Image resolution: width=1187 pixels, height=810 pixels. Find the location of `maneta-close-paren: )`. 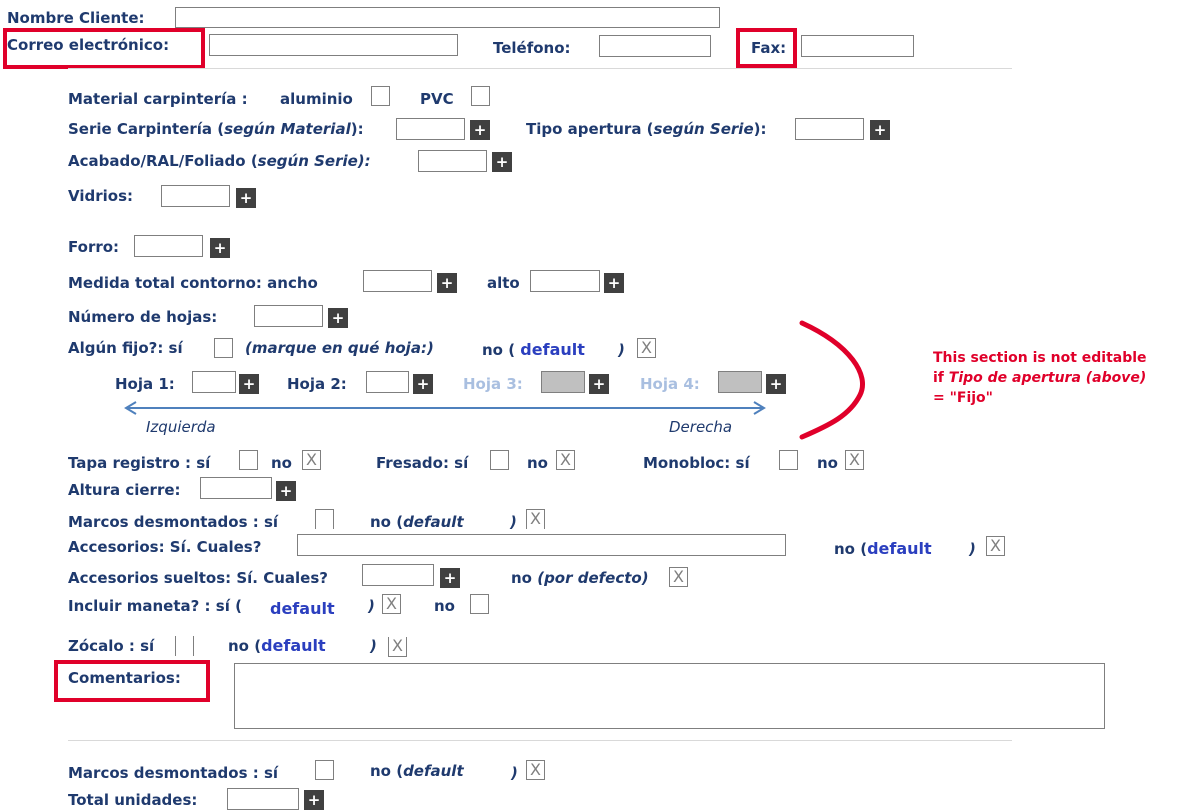

maneta-close-paren: ) is located at coordinates (371, 606).